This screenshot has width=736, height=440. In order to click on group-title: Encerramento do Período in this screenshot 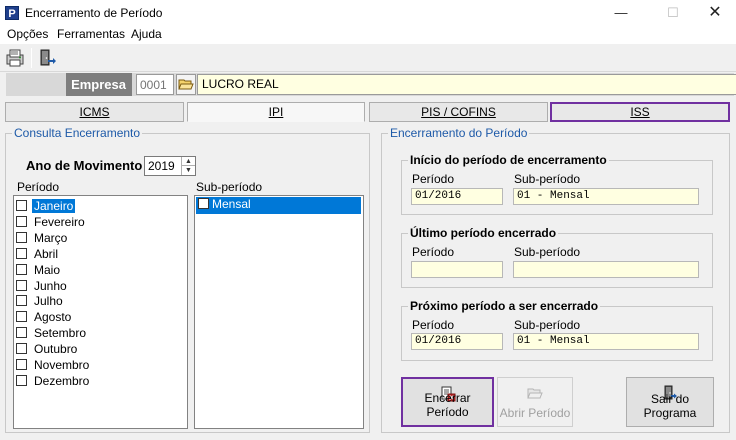, I will do `click(459, 133)`.